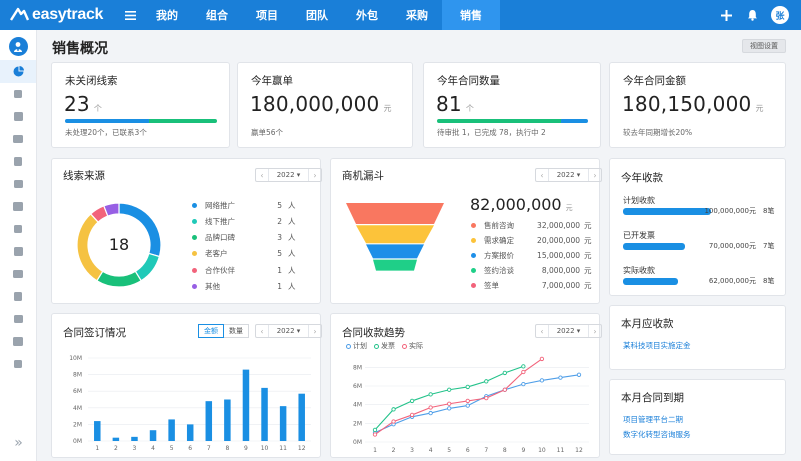 This screenshot has width=801, height=461. What do you see at coordinates (59, 15) in the screenshot?
I see `app-logo: easytrack` at bounding box center [59, 15].